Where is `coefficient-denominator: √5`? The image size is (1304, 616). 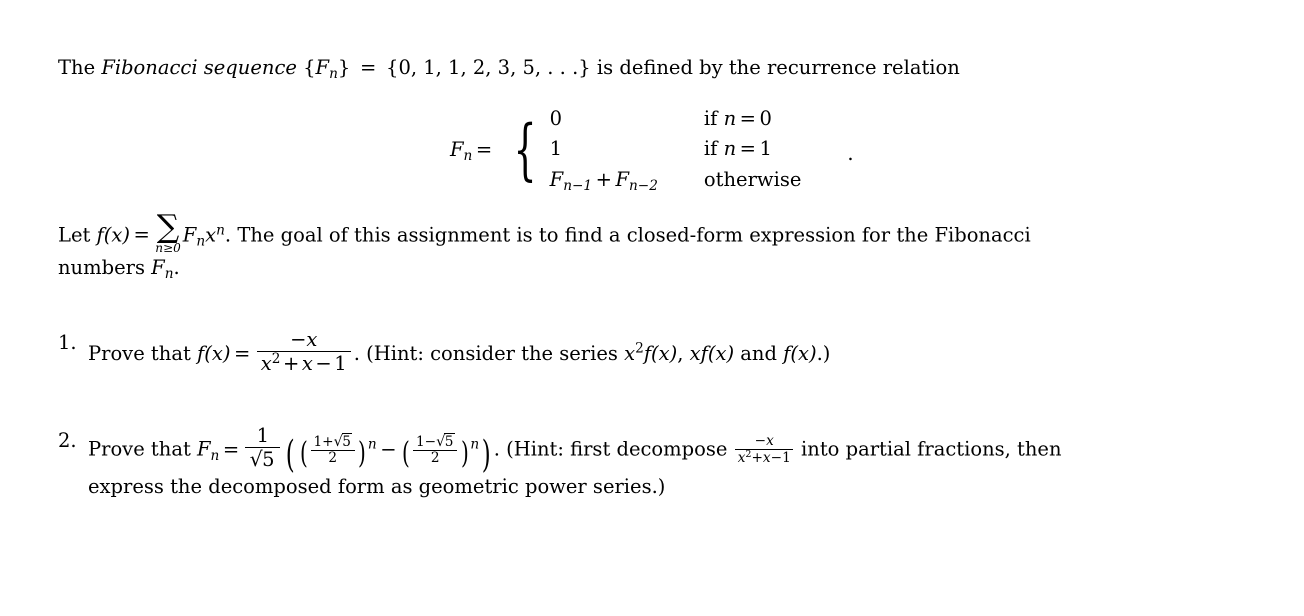 coefficient-denominator: √5 is located at coordinates (263, 458).